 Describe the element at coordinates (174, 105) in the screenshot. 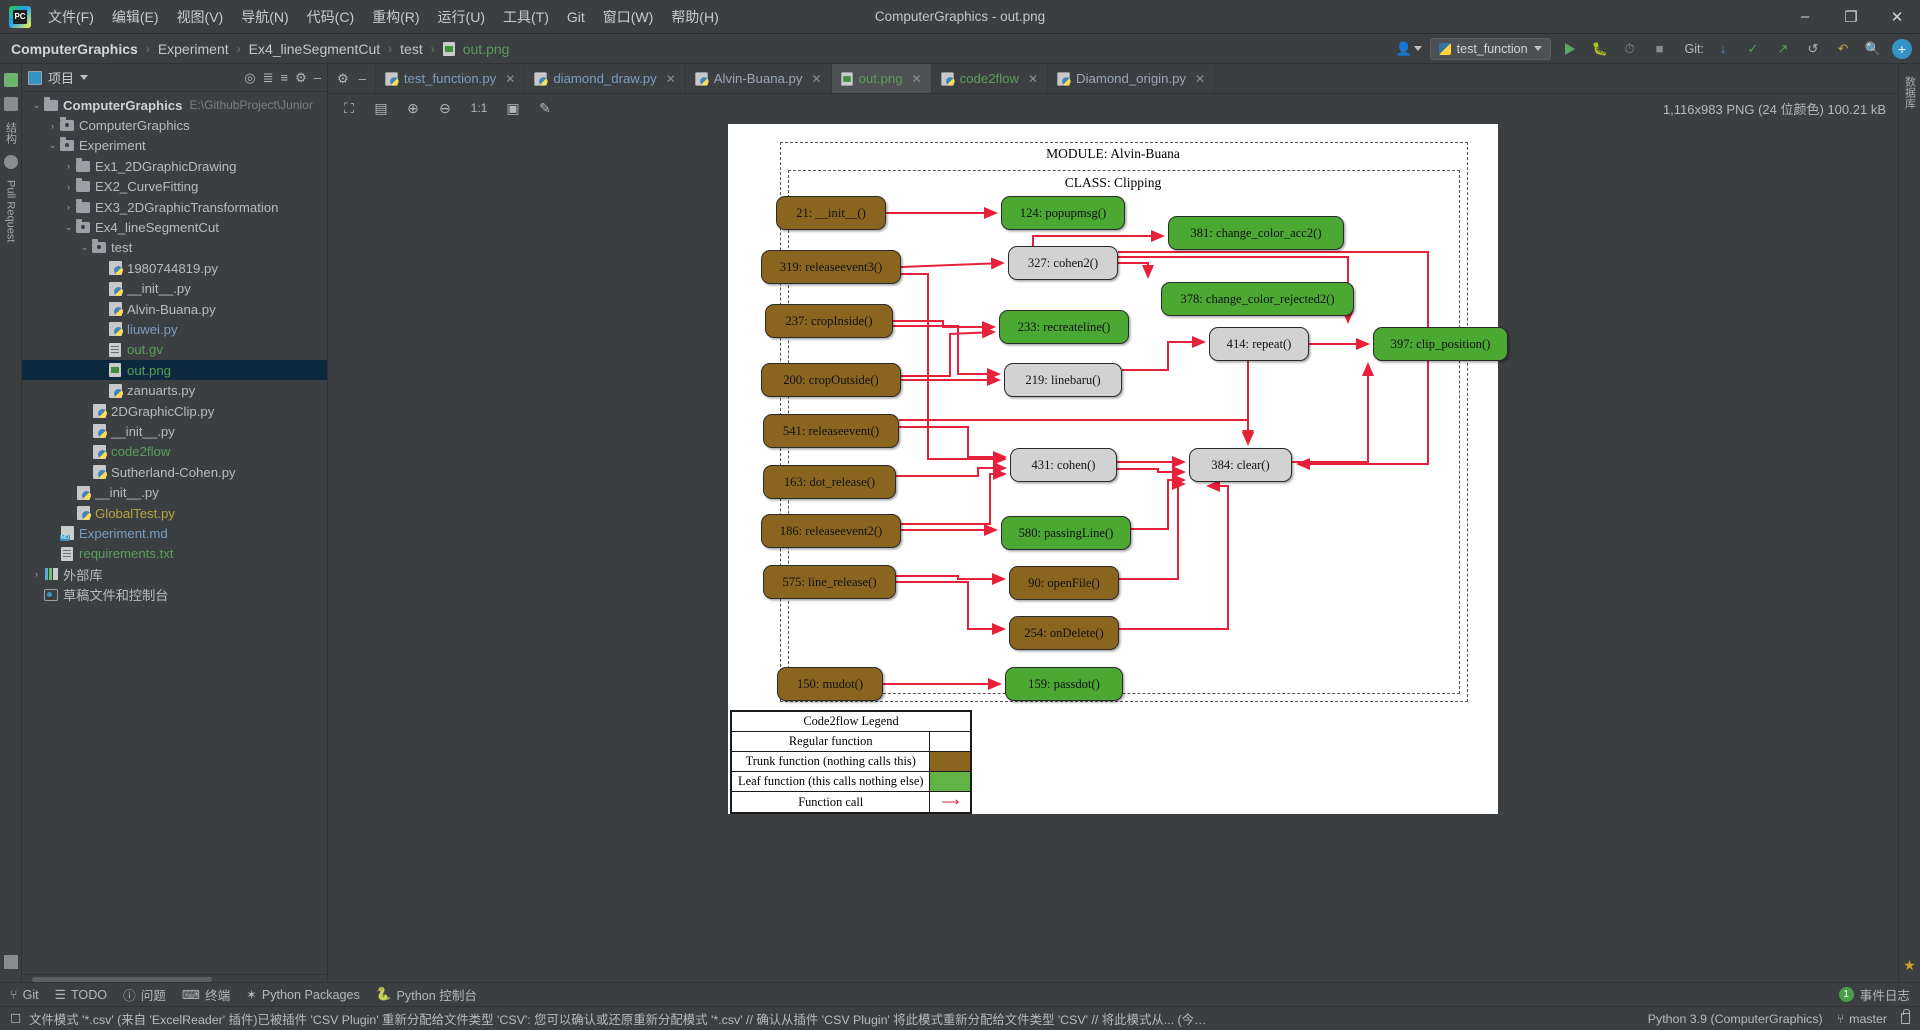

I see `tree-node-computergraphics: ⌄ ComputerGraphics E:\GithubProject\Junior` at that location.